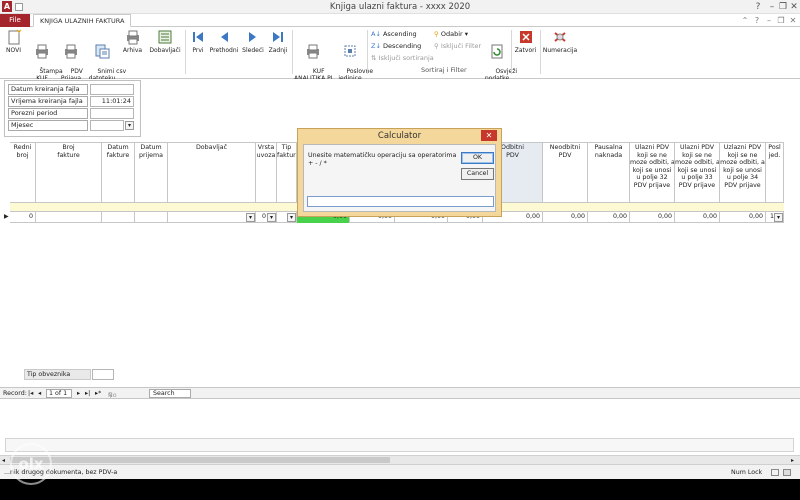  Describe the element at coordinates (400, 459) in the screenshot. I see `horizontal-scrollbar: ◂ ▸` at that location.